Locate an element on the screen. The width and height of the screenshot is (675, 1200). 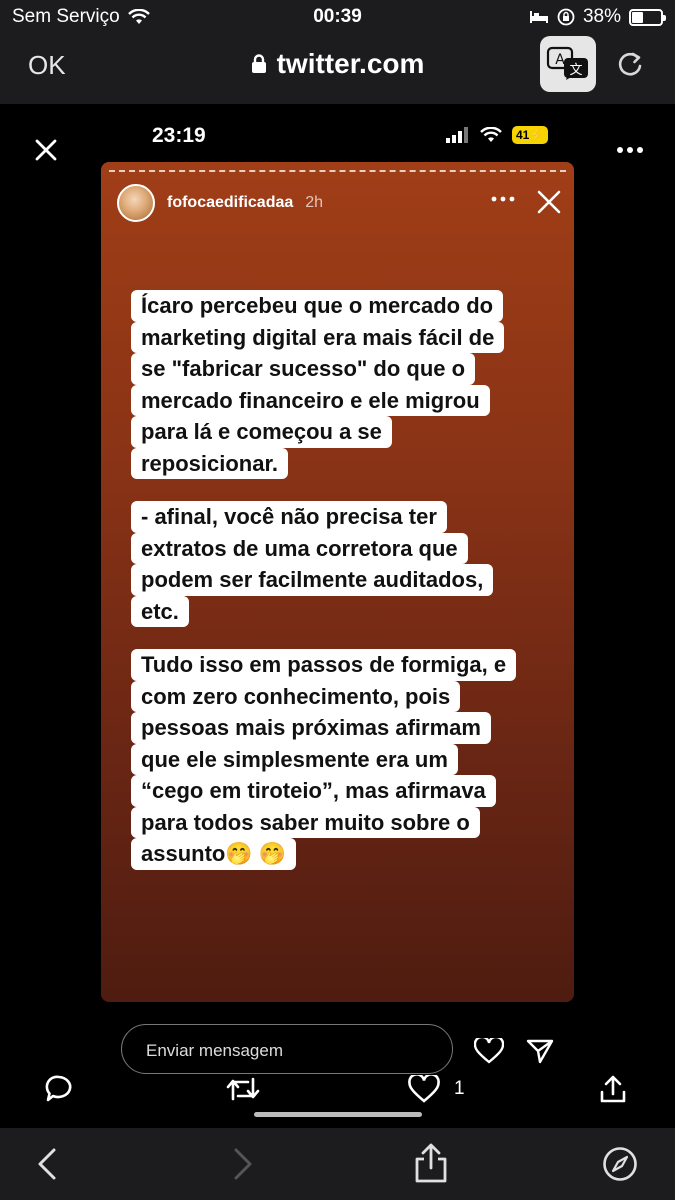
forward-icon is located at coordinates (242, 1164).